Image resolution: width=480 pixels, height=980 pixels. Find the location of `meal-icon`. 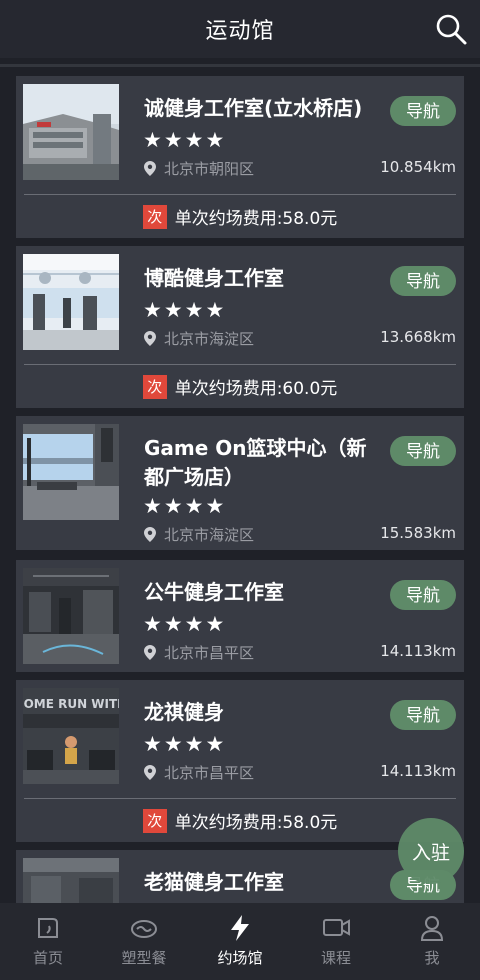

meal-icon is located at coordinates (144, 929).